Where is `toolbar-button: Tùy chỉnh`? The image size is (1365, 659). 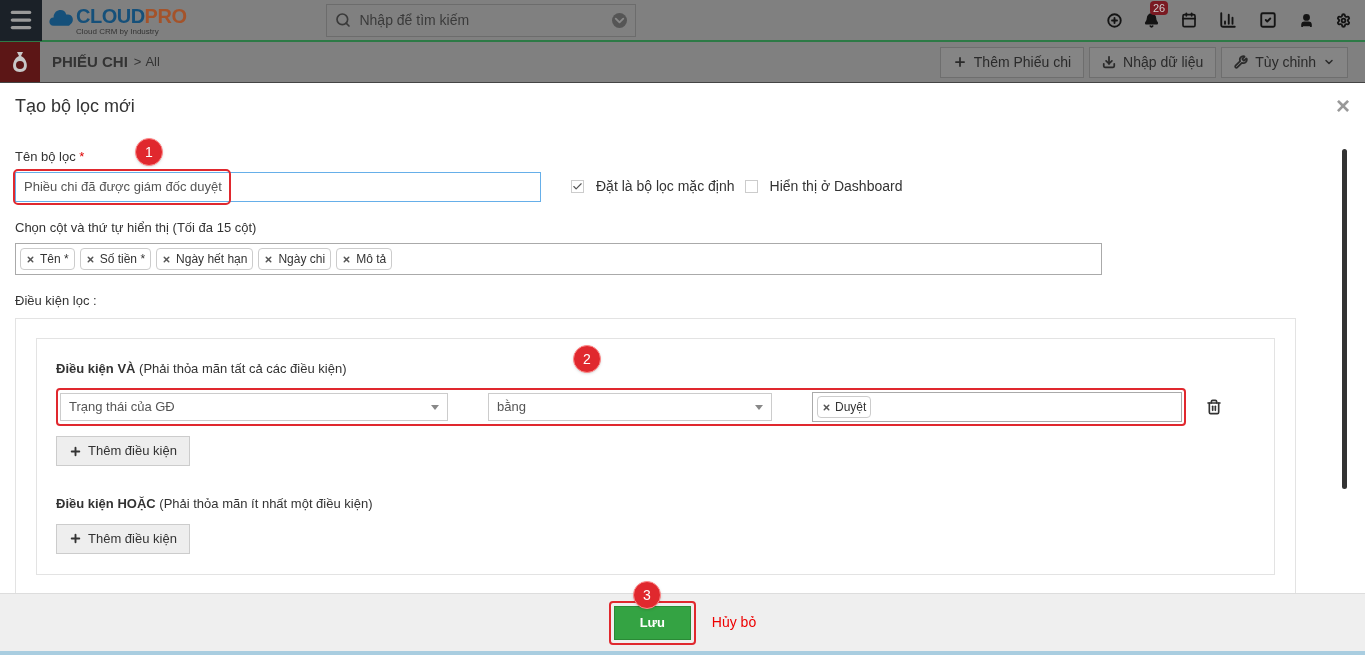 toolbar-button: Tùy chỉnh is located at coordinates (1284, 62).